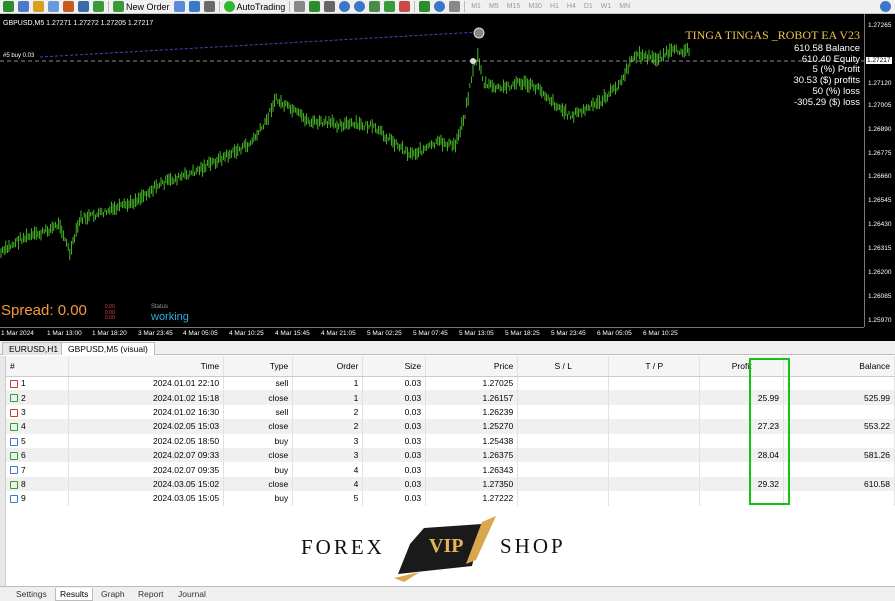 This screenshot has width=895, height=601. Describe the element at coordinates (450, 383) in the screenshot. I see `table-row: 1 2024.01.01 22:10 sell 1 0.03 1.27025` at that location.